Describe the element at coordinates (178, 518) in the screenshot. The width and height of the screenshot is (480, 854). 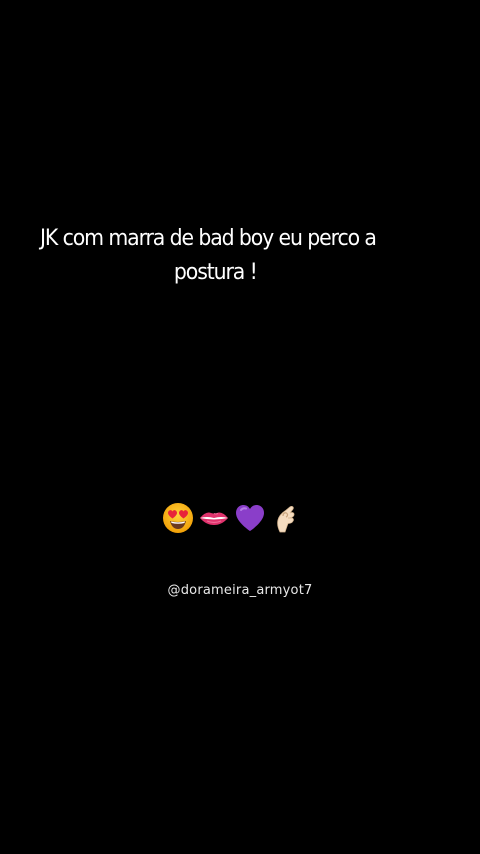
I see `heart-eyes-face-icon` at that location.